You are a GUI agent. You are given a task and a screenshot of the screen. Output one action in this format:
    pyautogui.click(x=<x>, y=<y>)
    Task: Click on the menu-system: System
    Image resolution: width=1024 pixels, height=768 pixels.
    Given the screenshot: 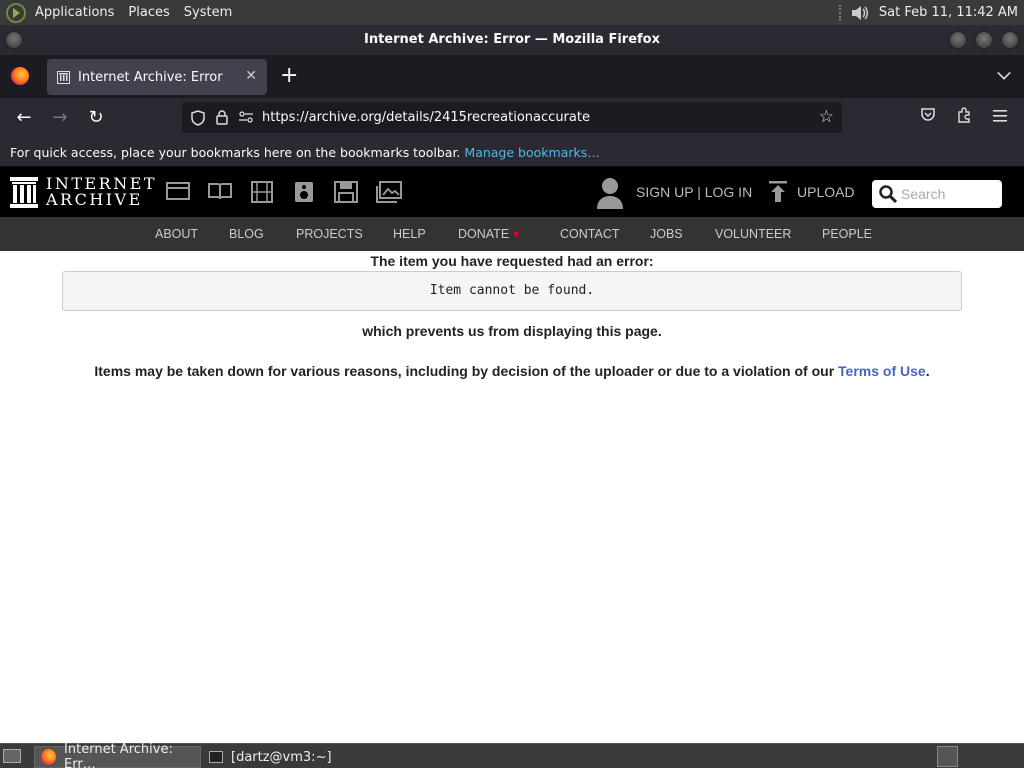 What is the action you would take?
    pyautogui.click(x=208, y=12)
    